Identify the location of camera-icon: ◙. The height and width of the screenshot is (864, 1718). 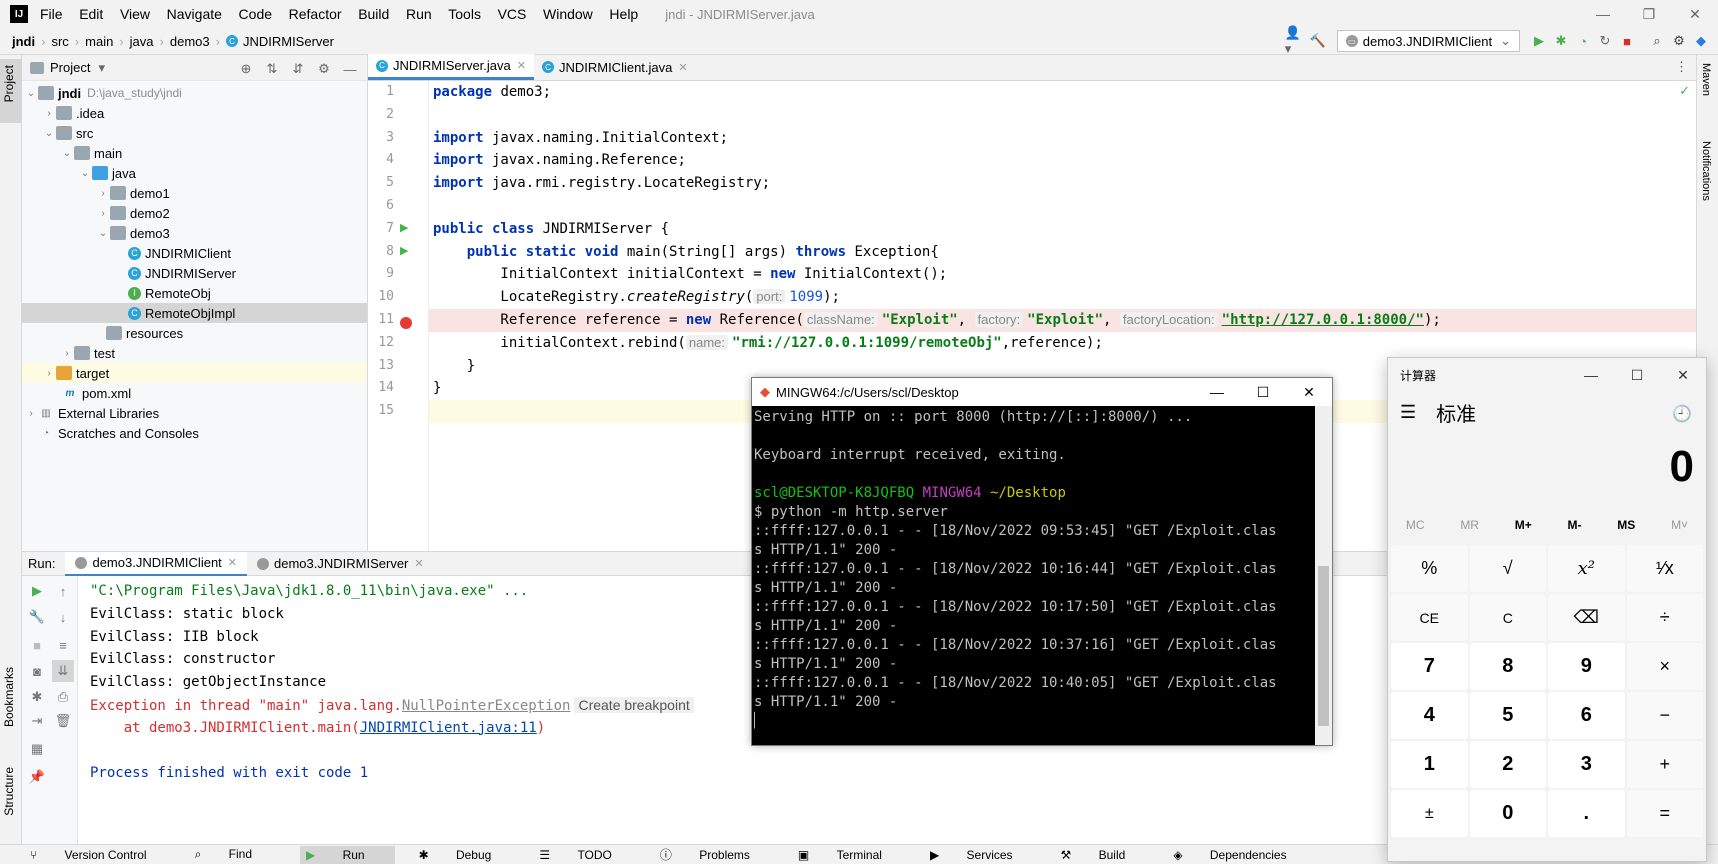
(37, 671).